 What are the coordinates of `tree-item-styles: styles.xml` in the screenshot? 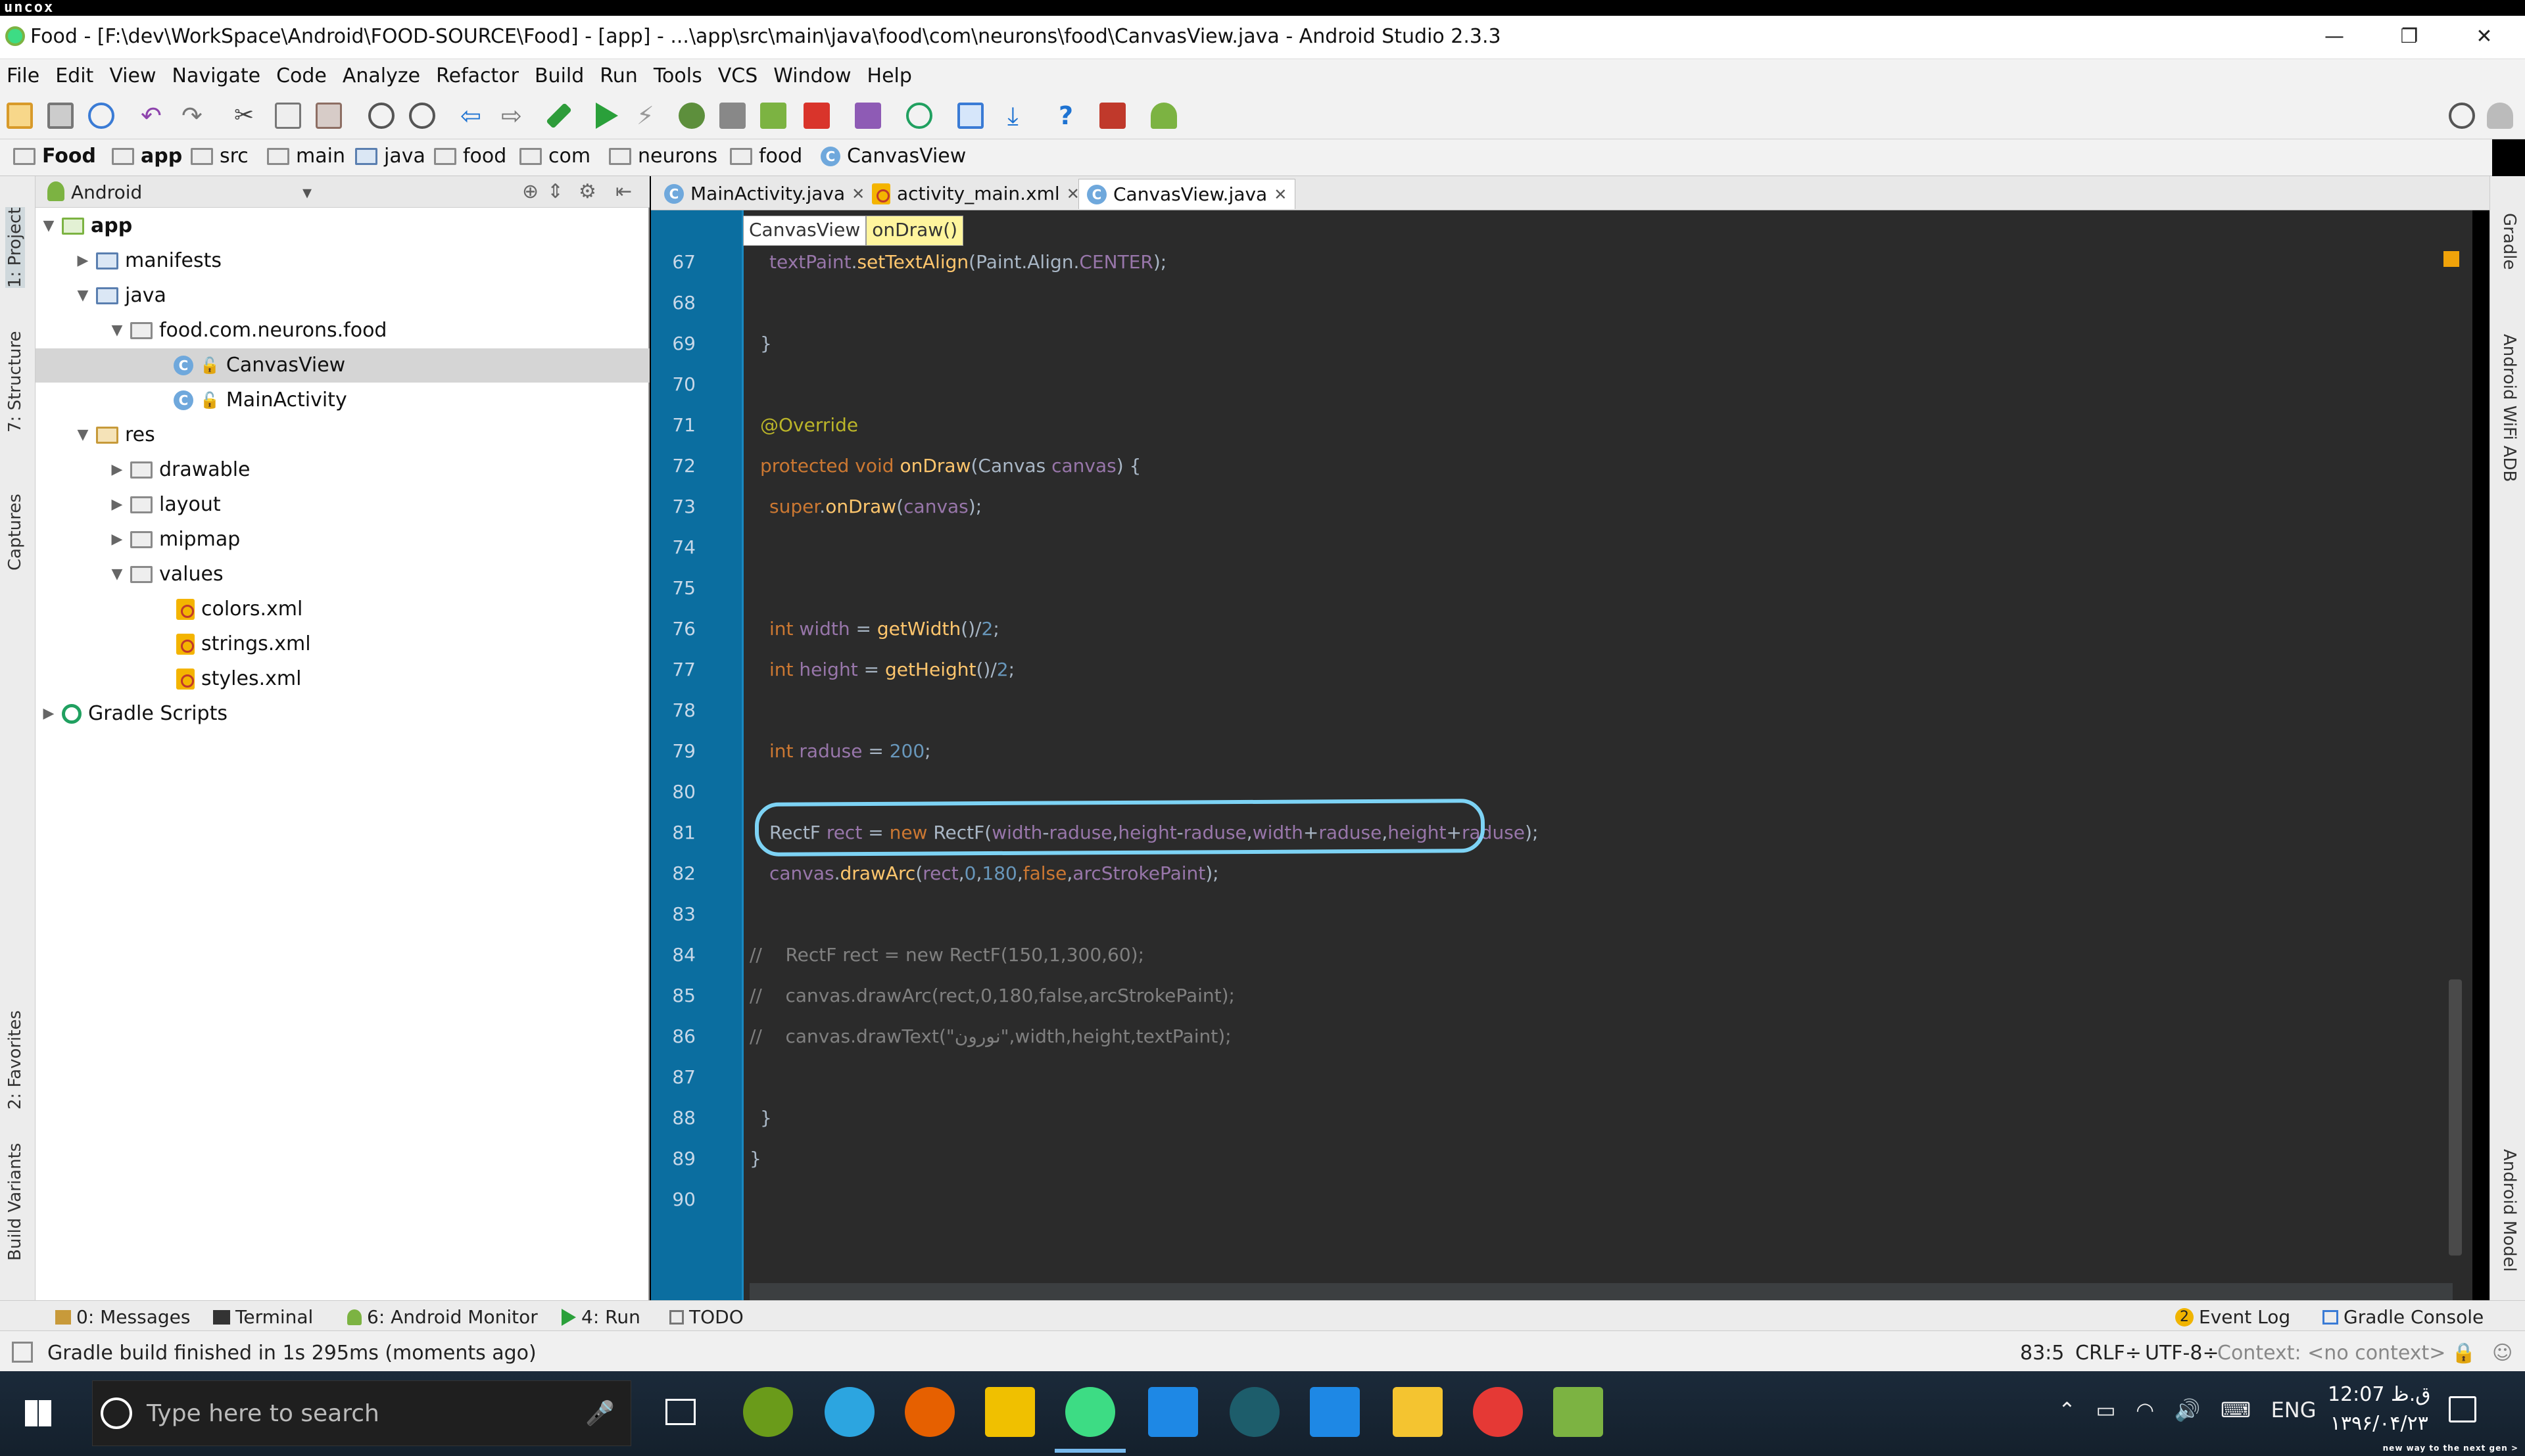 It's located at (238, 679).